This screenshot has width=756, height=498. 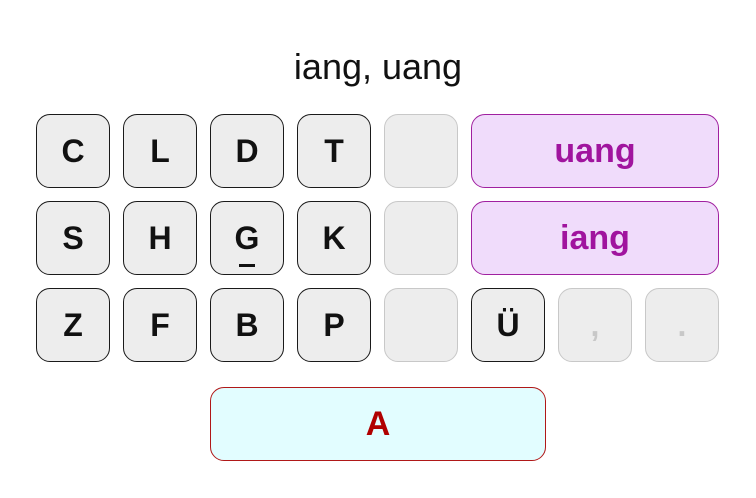 I want to click on key-b: B, so click(x=247, y=325).